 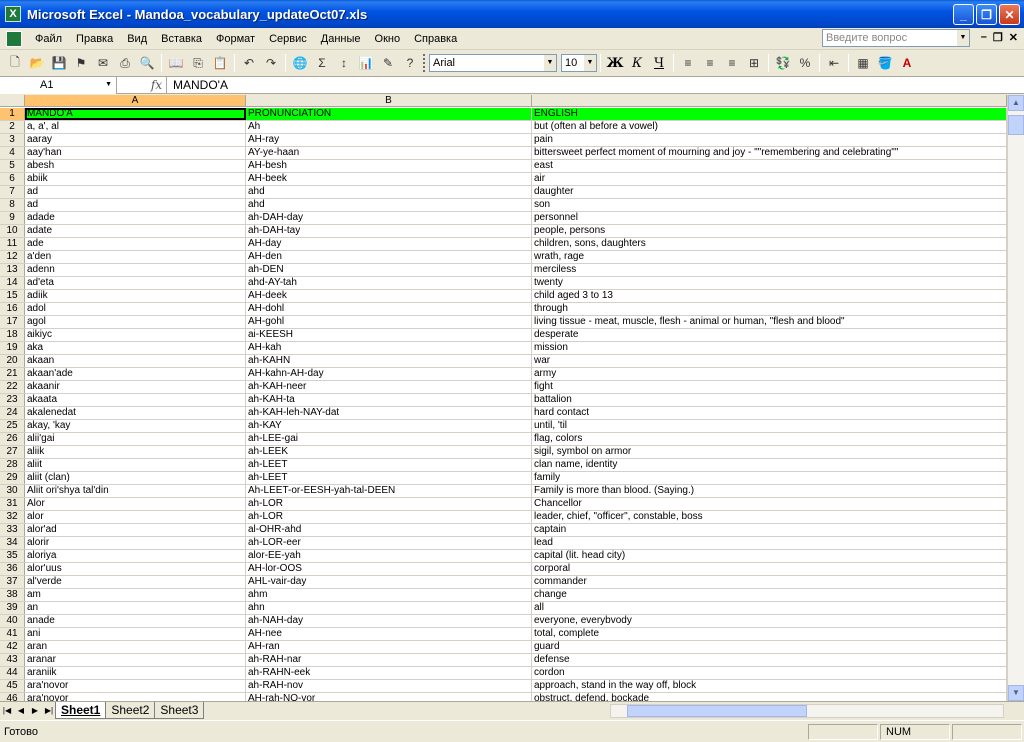 I want to click on cell-b: AH-nee, so click(x=389, y=634).